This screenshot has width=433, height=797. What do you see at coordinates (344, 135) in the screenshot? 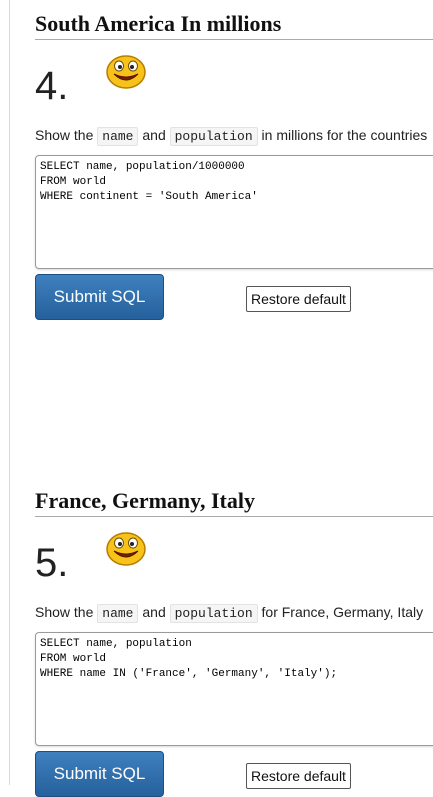
I see `prompt-text: in millions for the countries` at bounding box center [344, 135].